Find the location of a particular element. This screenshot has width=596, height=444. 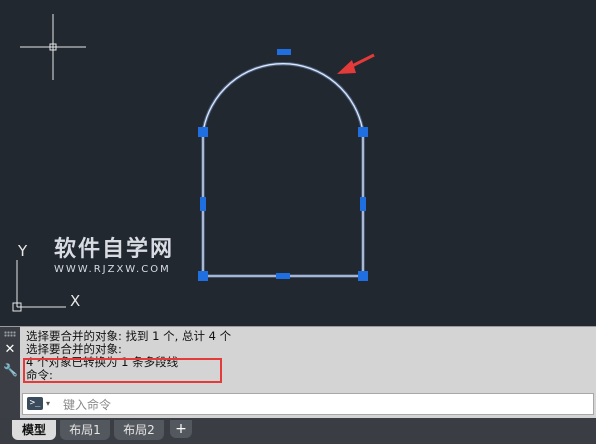

chevron-down-icon: ▾ is located at coordinates (48, 404).